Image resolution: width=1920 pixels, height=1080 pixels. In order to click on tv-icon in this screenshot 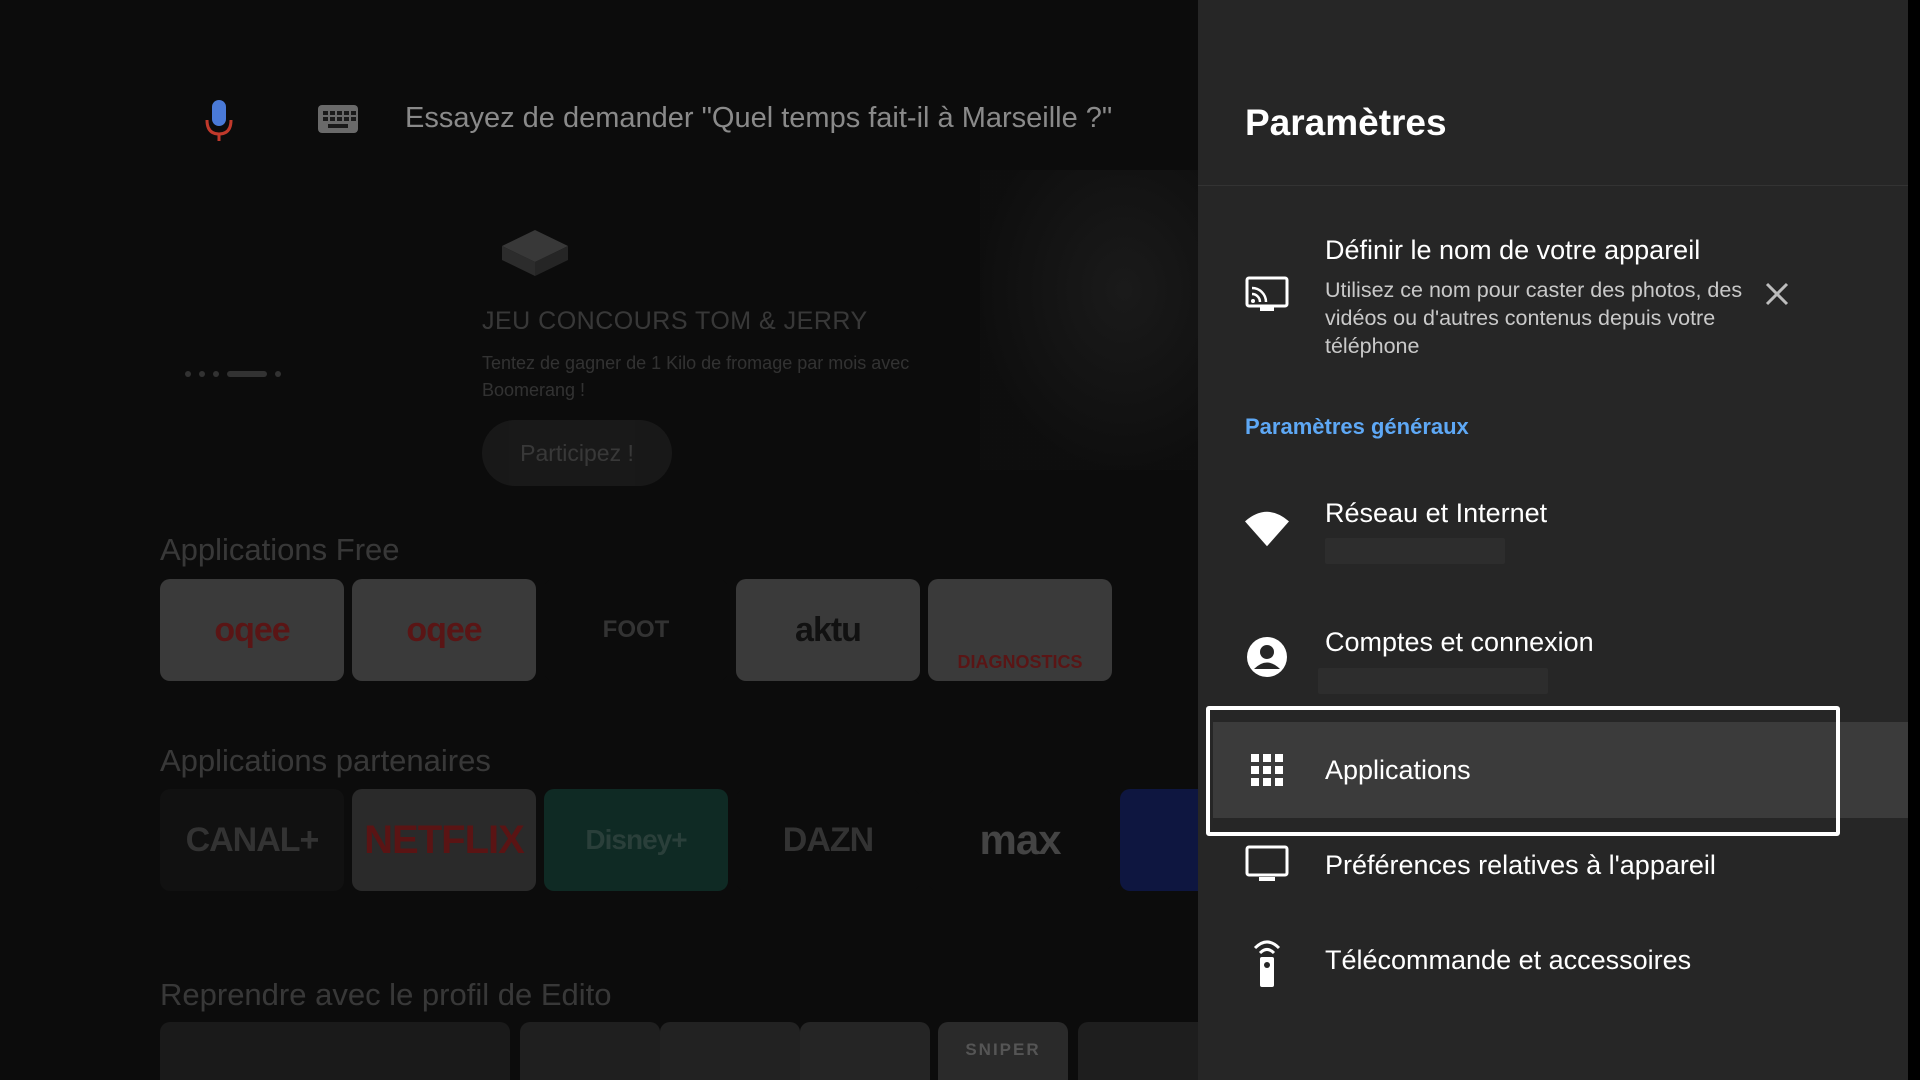, I will do `click(1267, 864)`.